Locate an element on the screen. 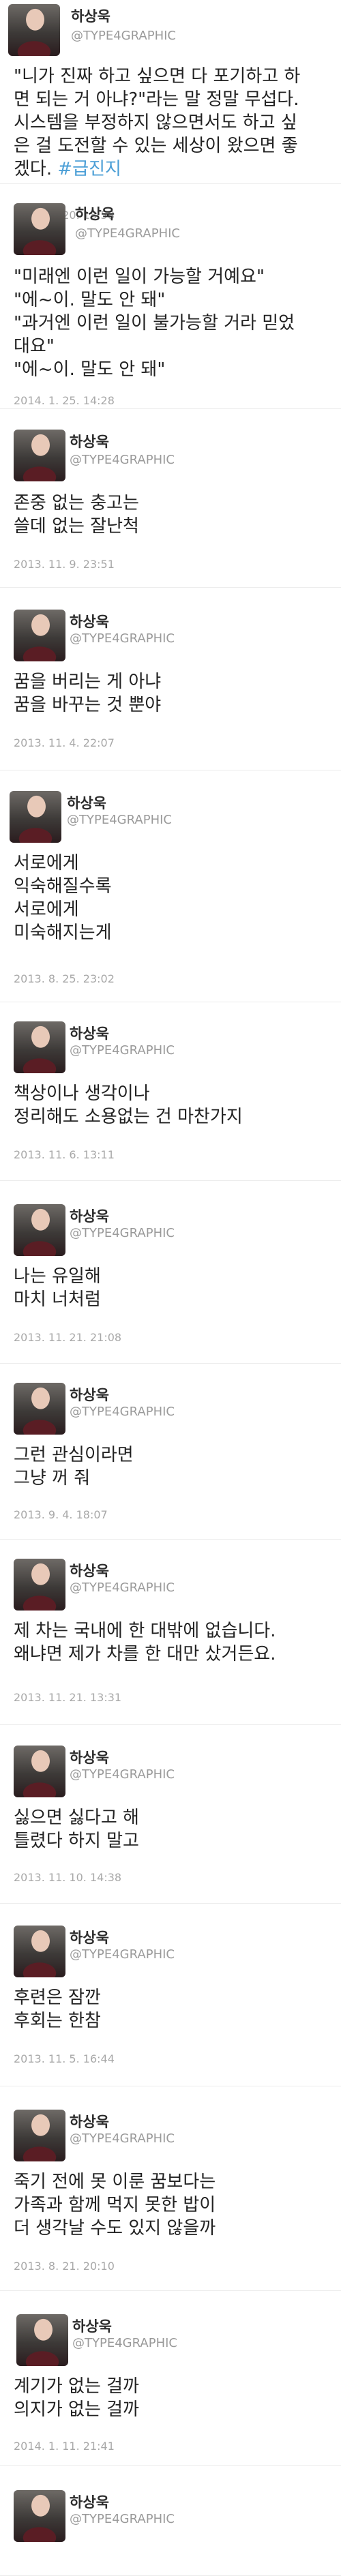 Image resolution: width=341 pixels, height=2576 pixels. tweet-text-line: 마치 너처럼 is located at coordinates (58, 1299).